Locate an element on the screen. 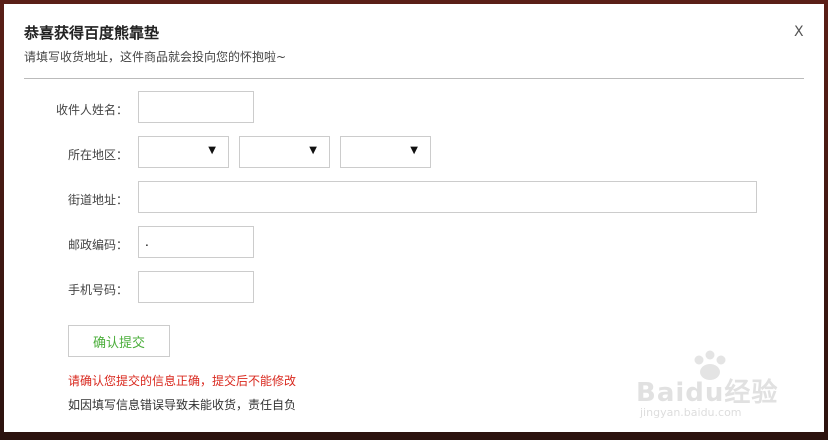  watermark-url: jingyan.baidu.com is located at coordinates (691, 412).